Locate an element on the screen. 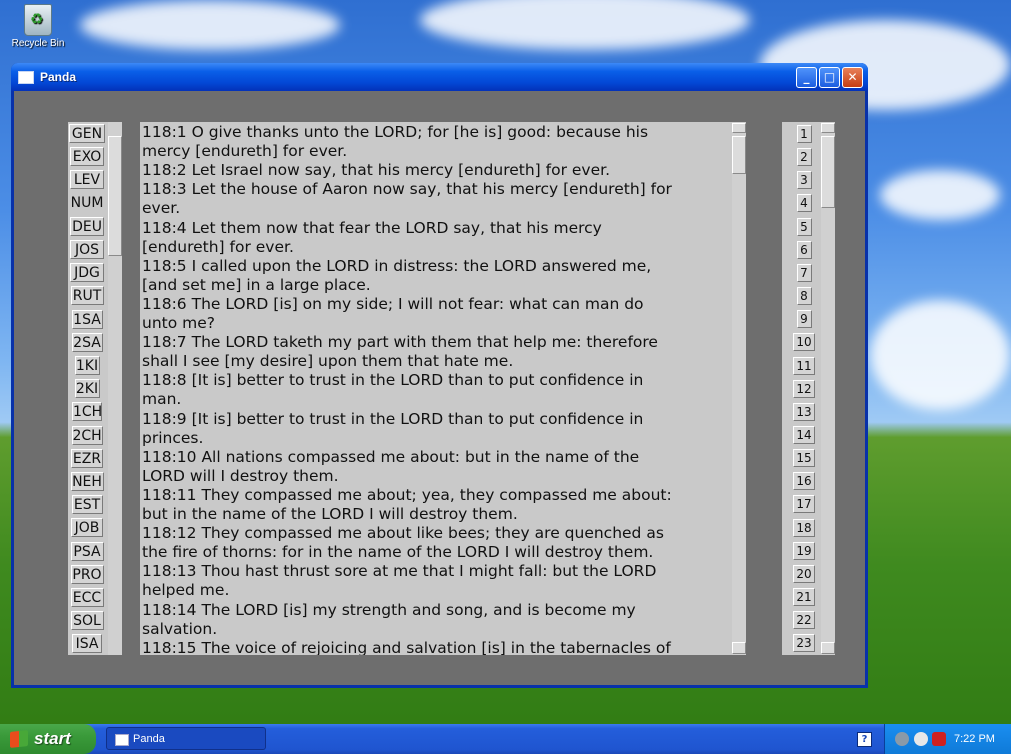 This screenshot has height=754, width=1011. book-list-scroll-thumb is located at coordinates (115, 196).